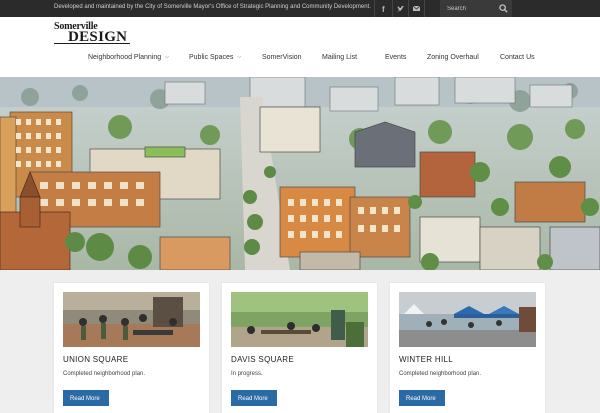  What do you see at coordinates (299, 348) in the screenshot?
I see `card-davis-square: DAVIS SQUARE In progress. Read More` at bounding box center [299, 348].